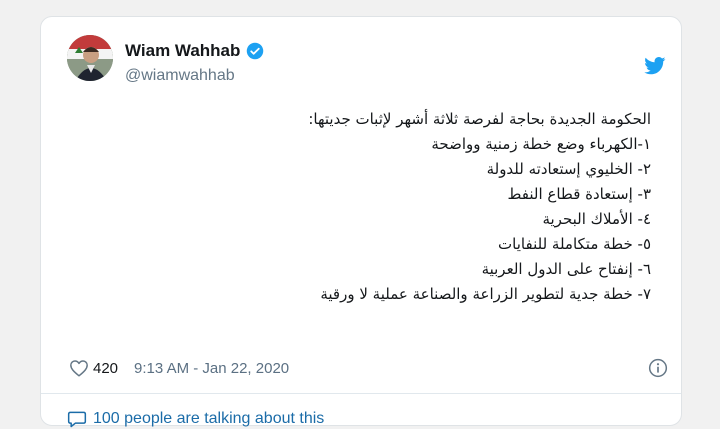  I want to click on tweet-meta: 420 9:13 AM - Jan 22, 2020, so click(179, 368).